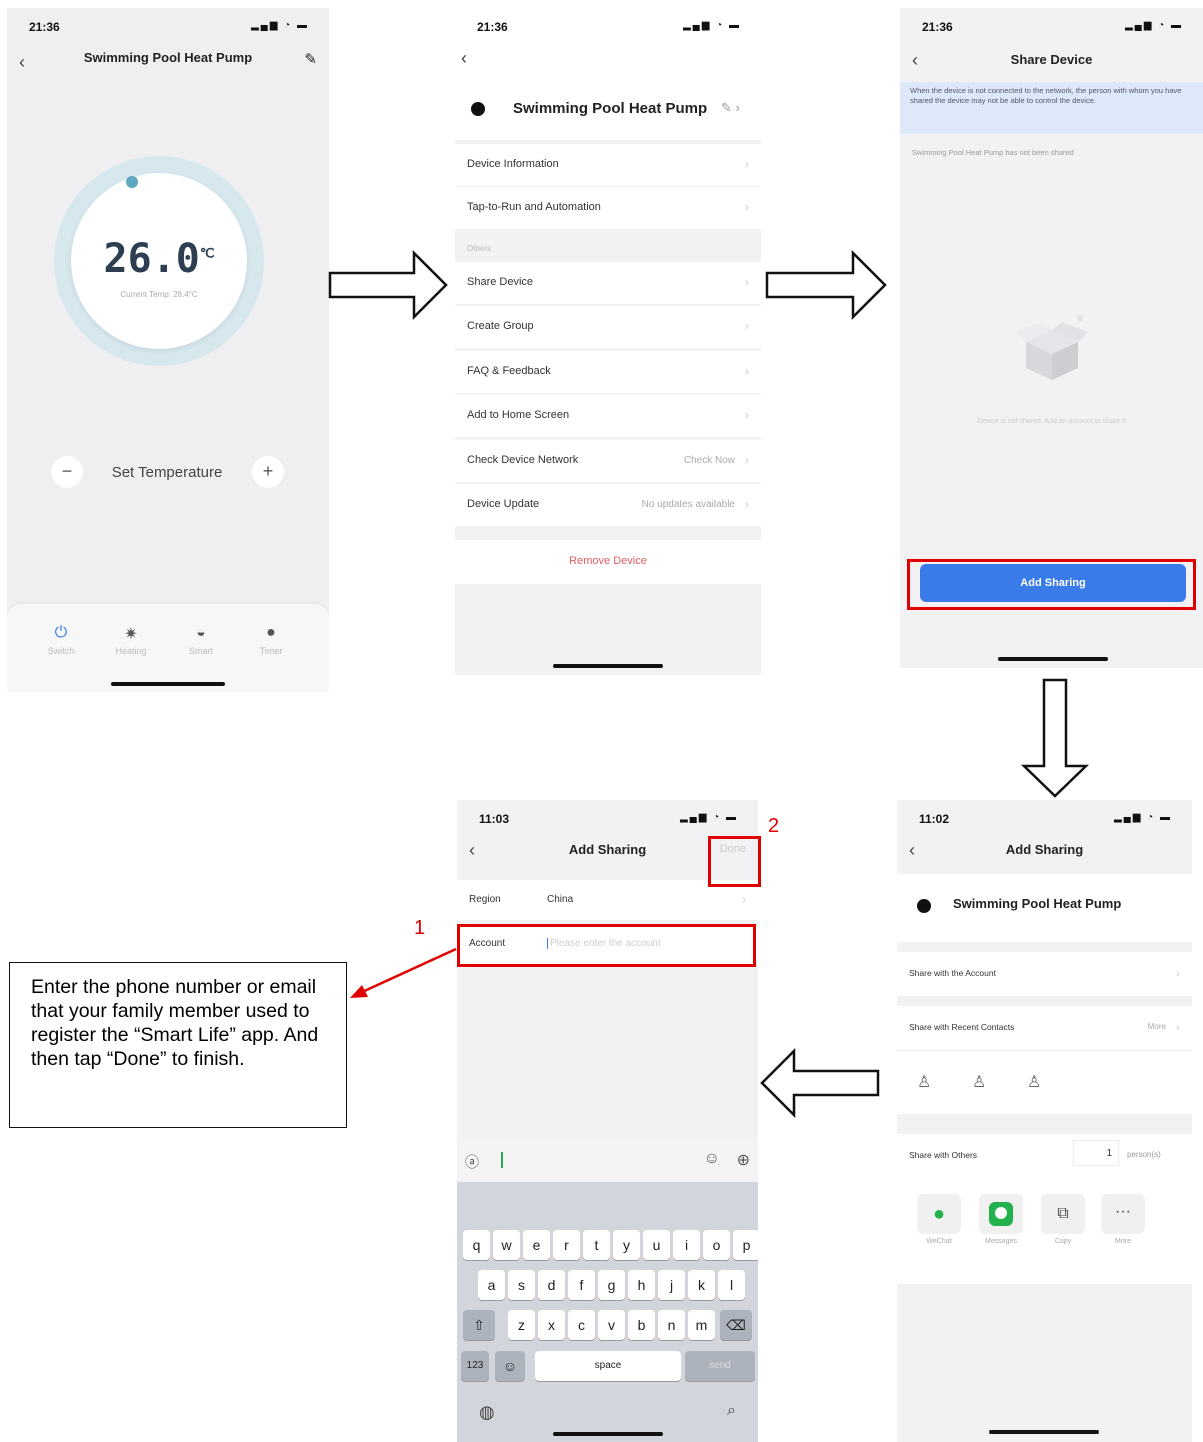 Image resolution: width=1203 pixels, height=1442 pixels. I want to click on menu-device-information: Device Information ›, so click(608, 165).